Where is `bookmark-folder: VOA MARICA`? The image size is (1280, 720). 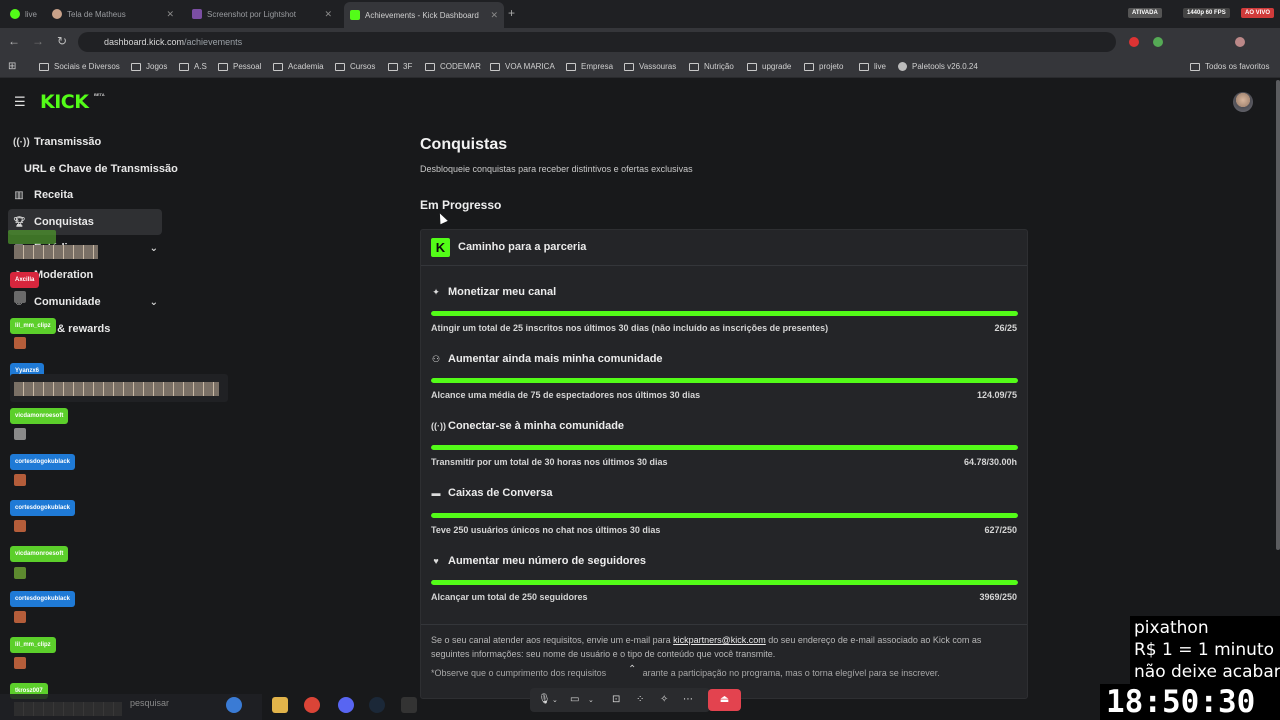
bookmark-folder: VOA MARICA is located at coordinates (522, 66).